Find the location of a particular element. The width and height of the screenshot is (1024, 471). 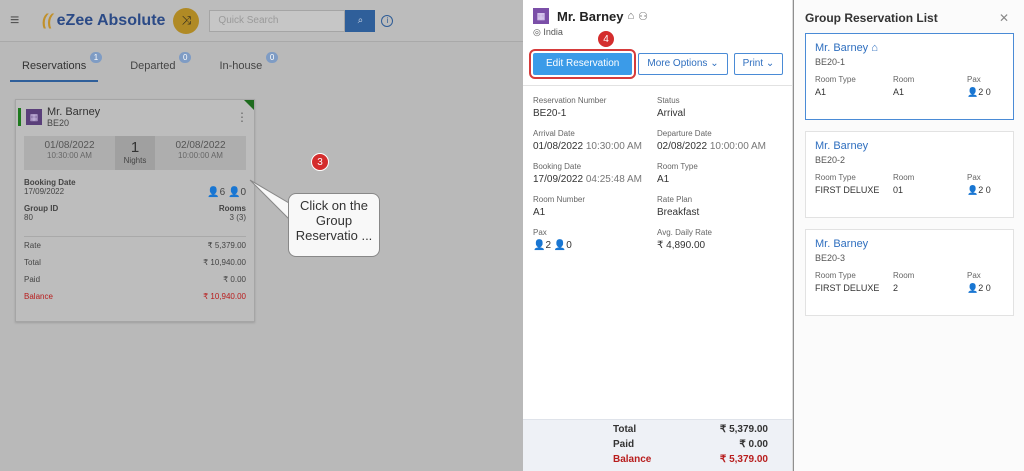

guest-location: India is located at coordinates (553, 32).